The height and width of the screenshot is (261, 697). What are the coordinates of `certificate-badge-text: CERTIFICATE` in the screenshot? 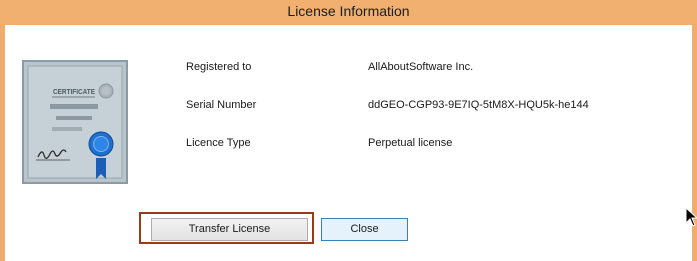 It's located at (74, 91).